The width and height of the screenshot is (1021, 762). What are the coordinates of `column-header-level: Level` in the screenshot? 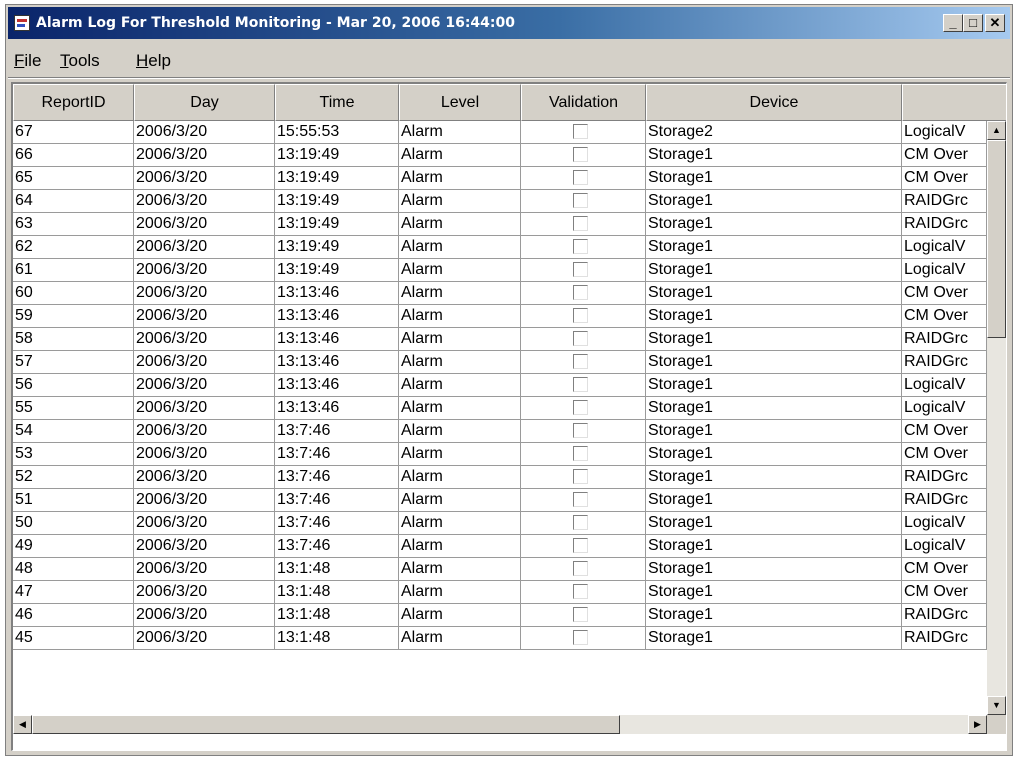 It's located at (460, 102).